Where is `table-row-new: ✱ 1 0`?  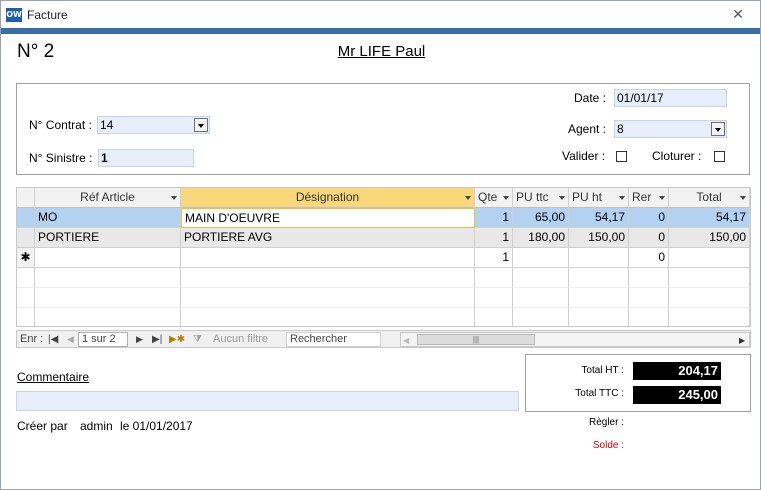
table-row-new: ✱ 1 0 is located at coordinates (383, 258).